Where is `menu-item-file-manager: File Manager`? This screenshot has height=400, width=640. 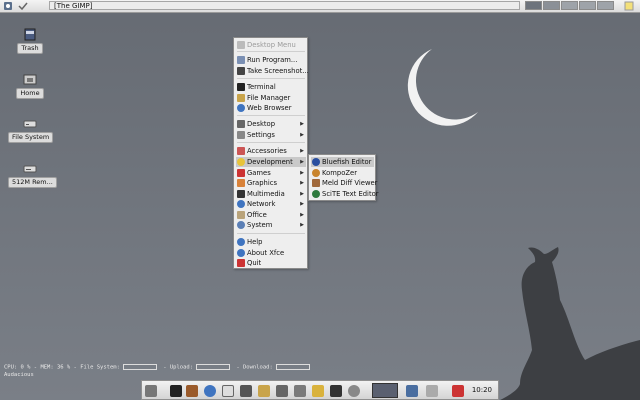 menu-item-file-manager: File Manager is located at coordinates (271, 98).